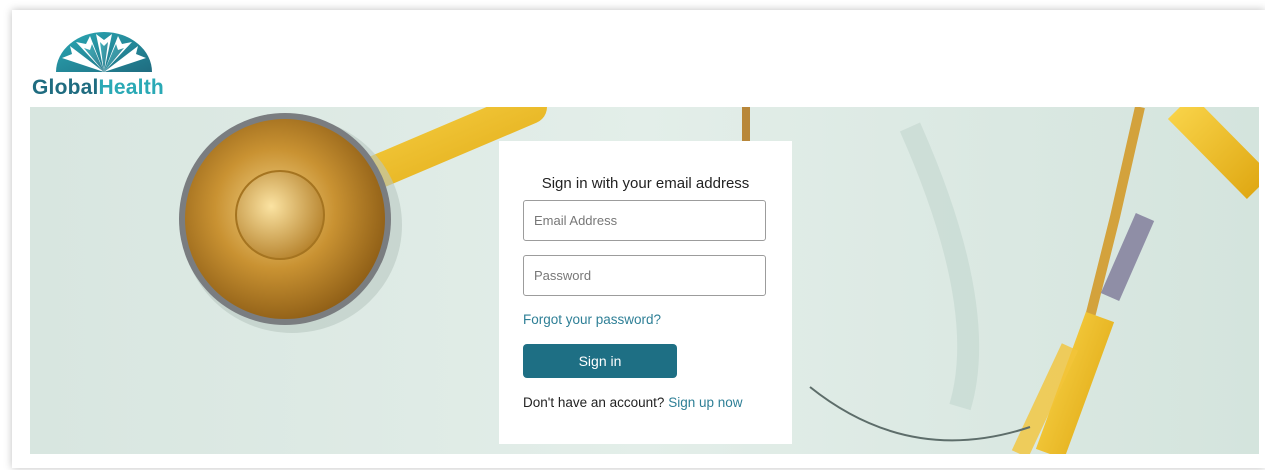 The height and width of the screenshot is (470, 1265). What do you see at coordinates (645, 183) in the screenshot?
I see `signin-title: Sign in with your email address` at bounding box center [645, 183].